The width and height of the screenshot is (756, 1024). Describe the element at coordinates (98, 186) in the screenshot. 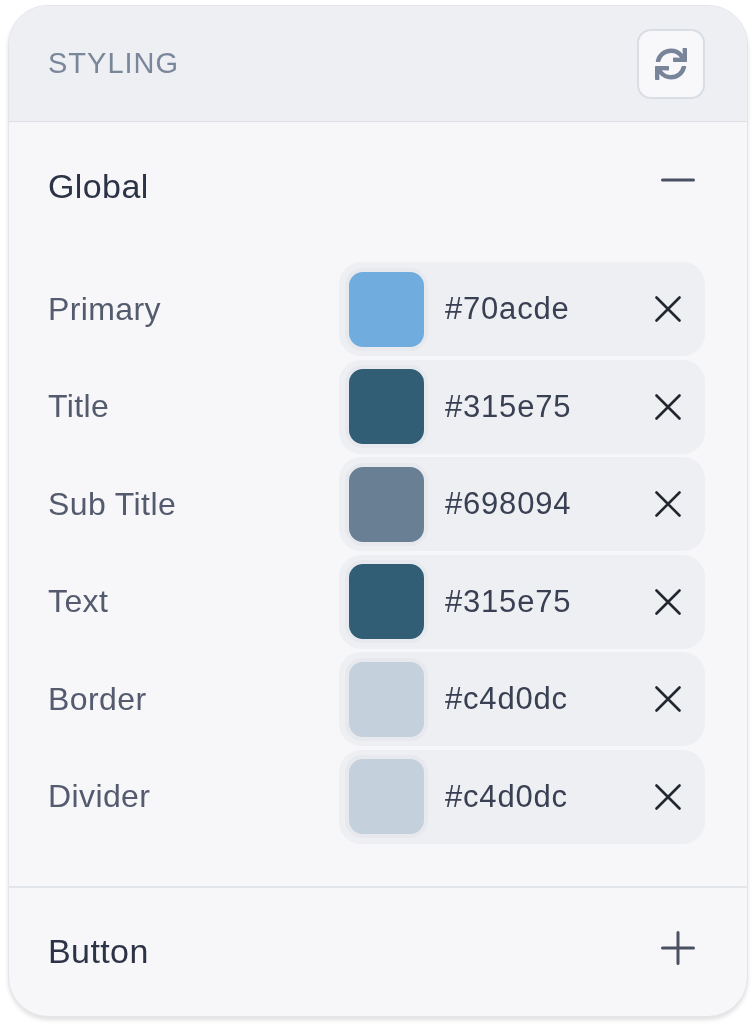

I see `section-title: Global` at that location.